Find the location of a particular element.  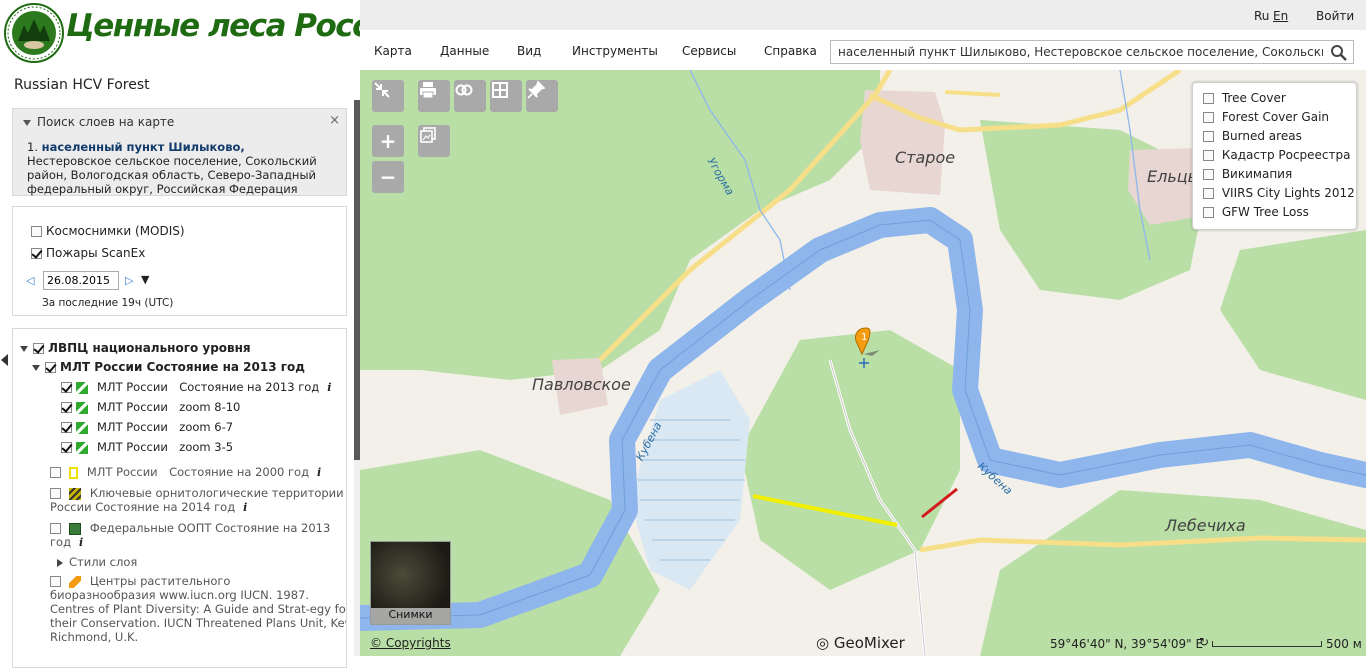

overlay-item-cadastre: Кадастр Росреестра is located at coordinates (1277, 155).